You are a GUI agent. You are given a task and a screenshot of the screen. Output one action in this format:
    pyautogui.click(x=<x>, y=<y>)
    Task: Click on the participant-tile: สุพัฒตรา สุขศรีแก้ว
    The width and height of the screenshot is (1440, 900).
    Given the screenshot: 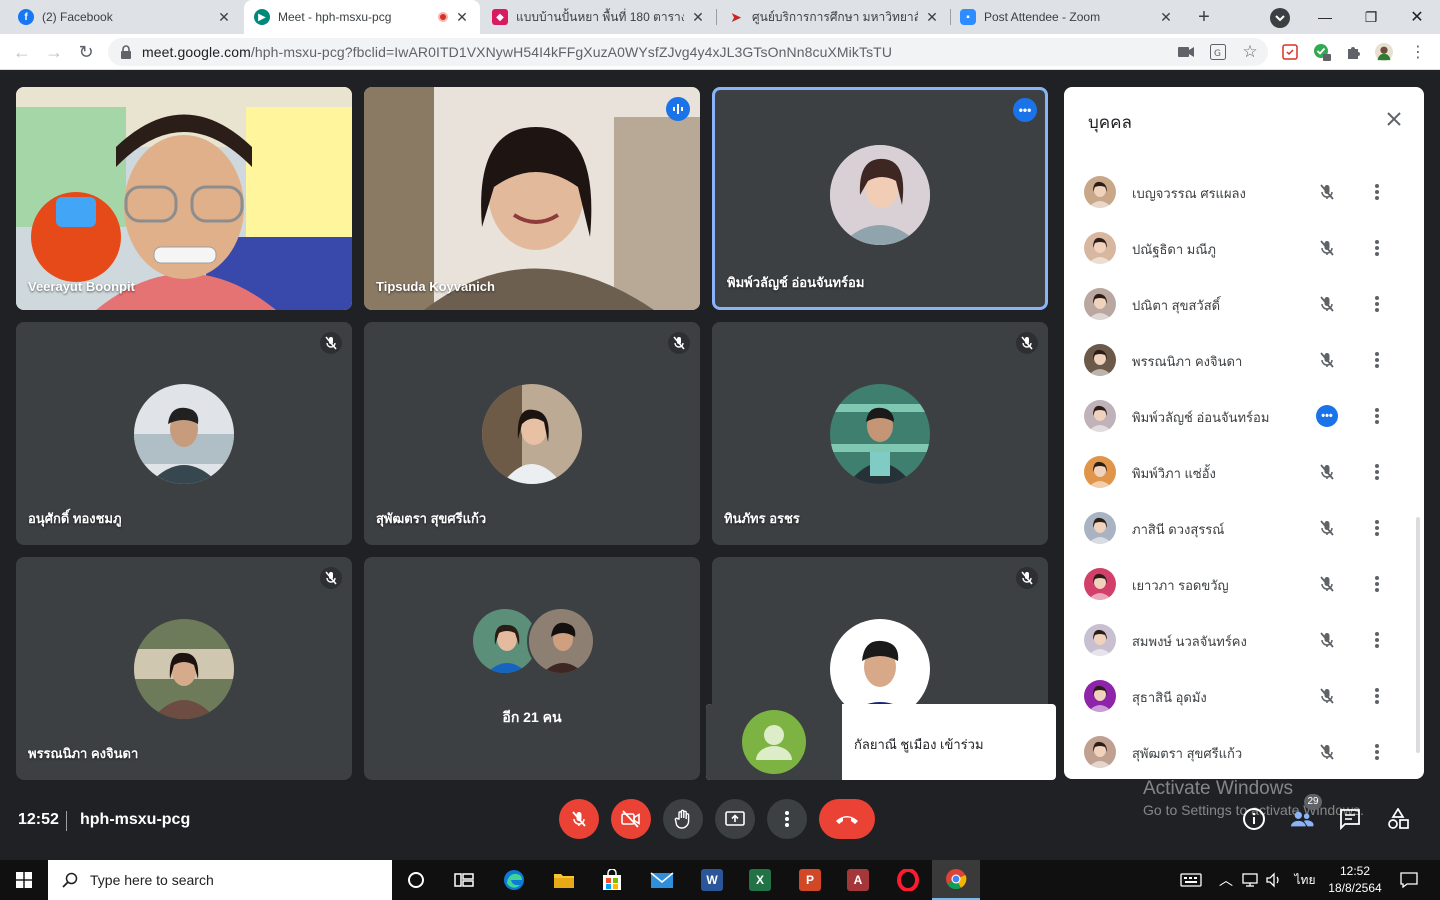 What is the action you would take?
    pyautogui.click(x=532, y=433)
    